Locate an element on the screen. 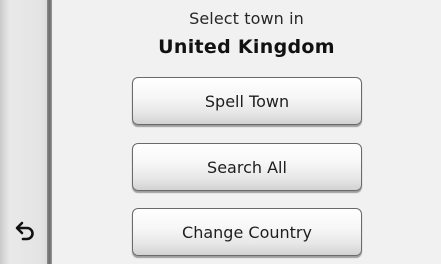 This screenshot has width=441, height=264. country-name: United Kingdom is located at coordinates (246, 47).